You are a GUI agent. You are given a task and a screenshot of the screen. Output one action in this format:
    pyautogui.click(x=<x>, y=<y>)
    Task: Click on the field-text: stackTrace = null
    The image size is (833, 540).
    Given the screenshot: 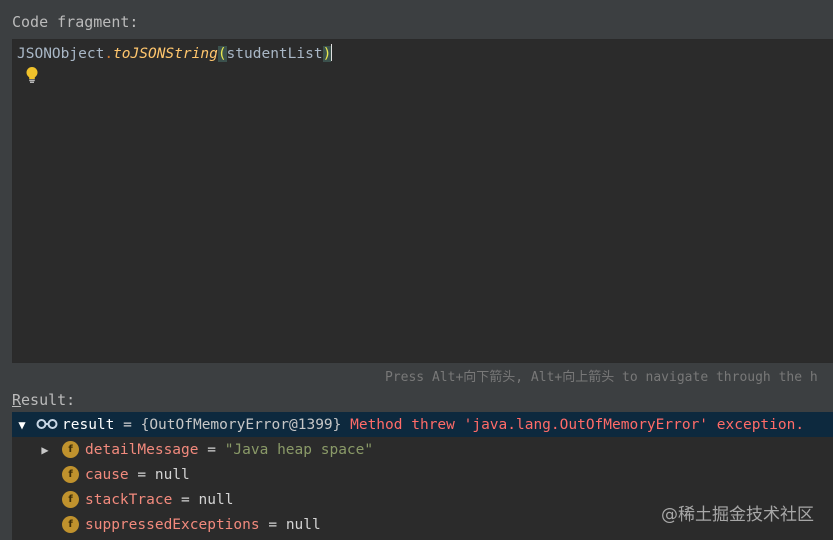 What is the action you would take?
    pyautogui.click(x=159, y=499)
    